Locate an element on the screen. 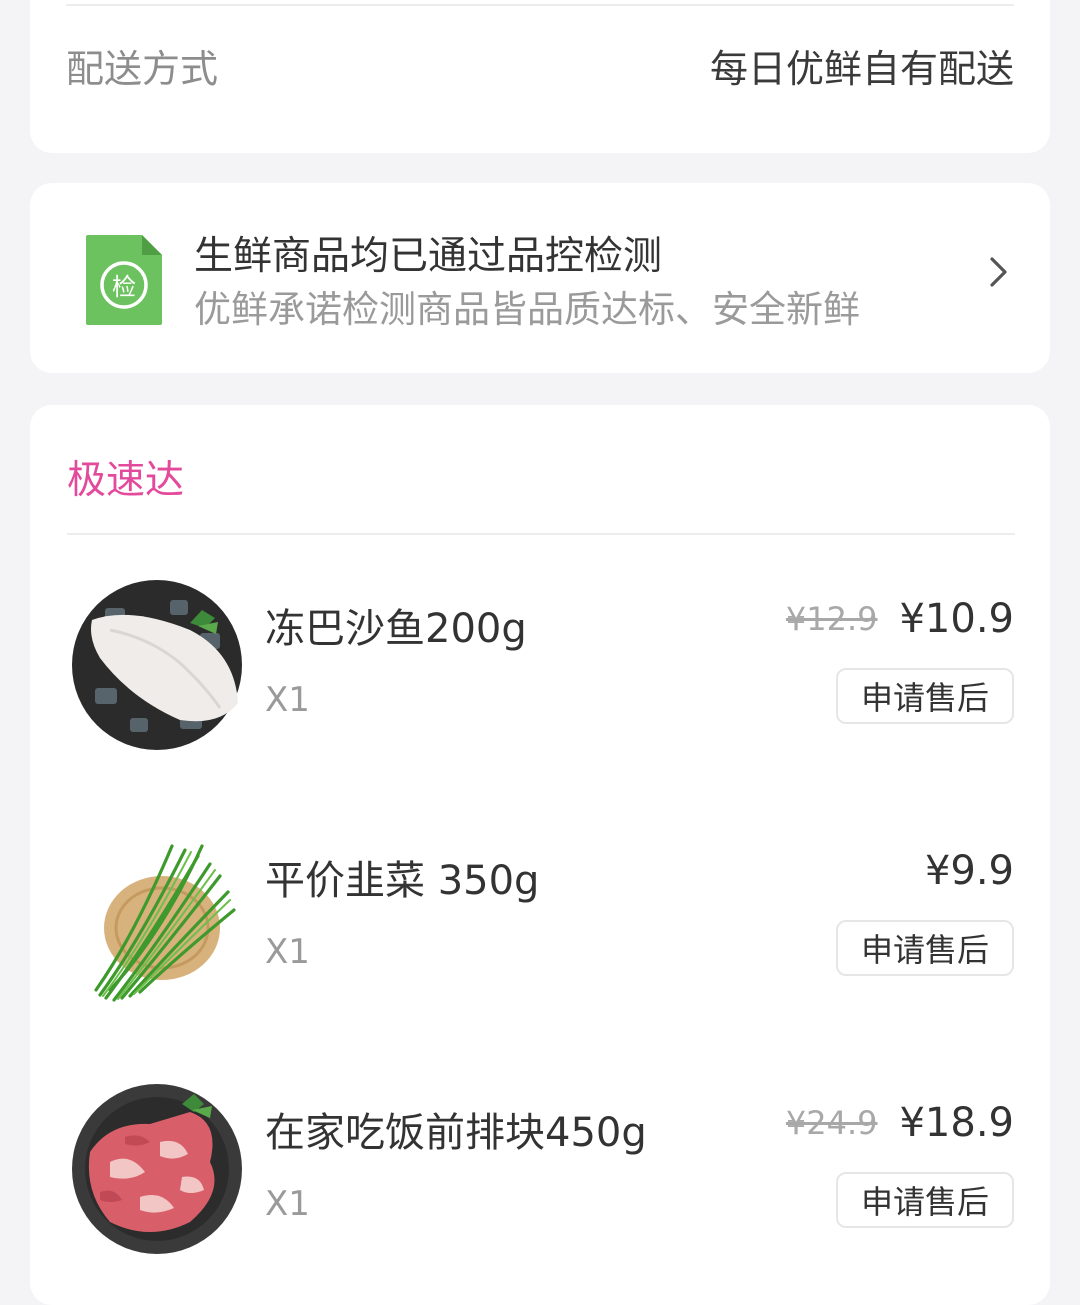  current-price: ¥10.9 is located at coordinates (956, 619).